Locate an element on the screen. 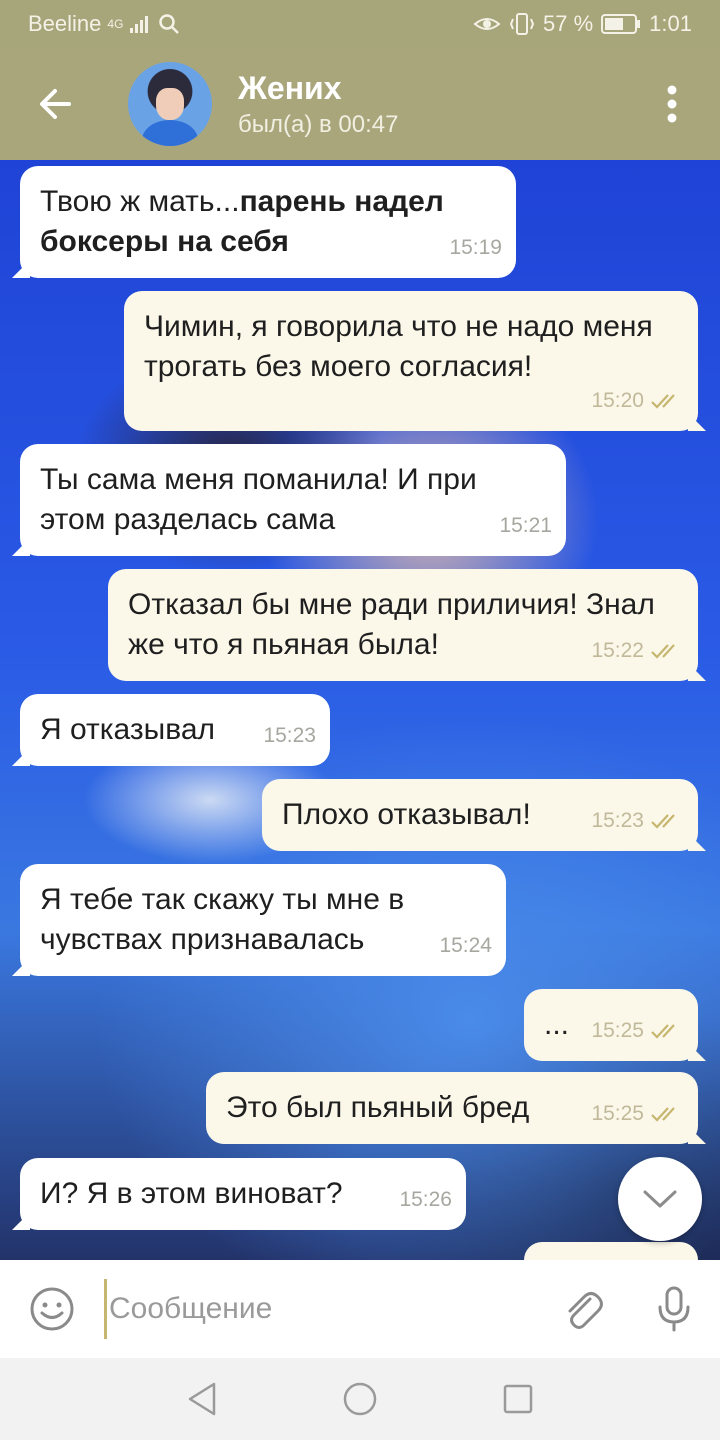 This screenshot has width=720, height=1440. battery-icon is located at coordinates (621, 24).